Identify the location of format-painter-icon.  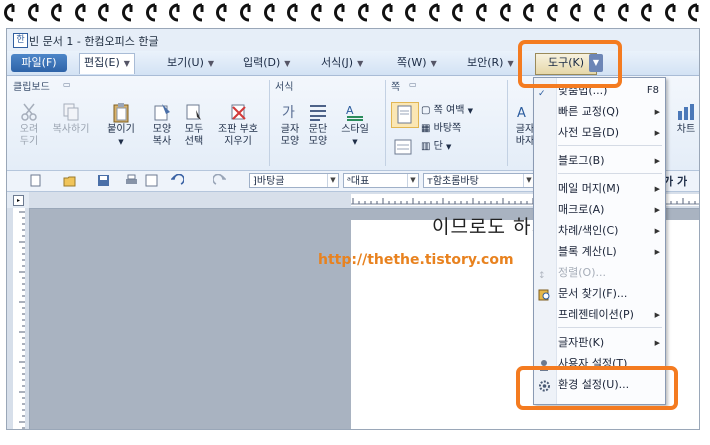
(162, 112).